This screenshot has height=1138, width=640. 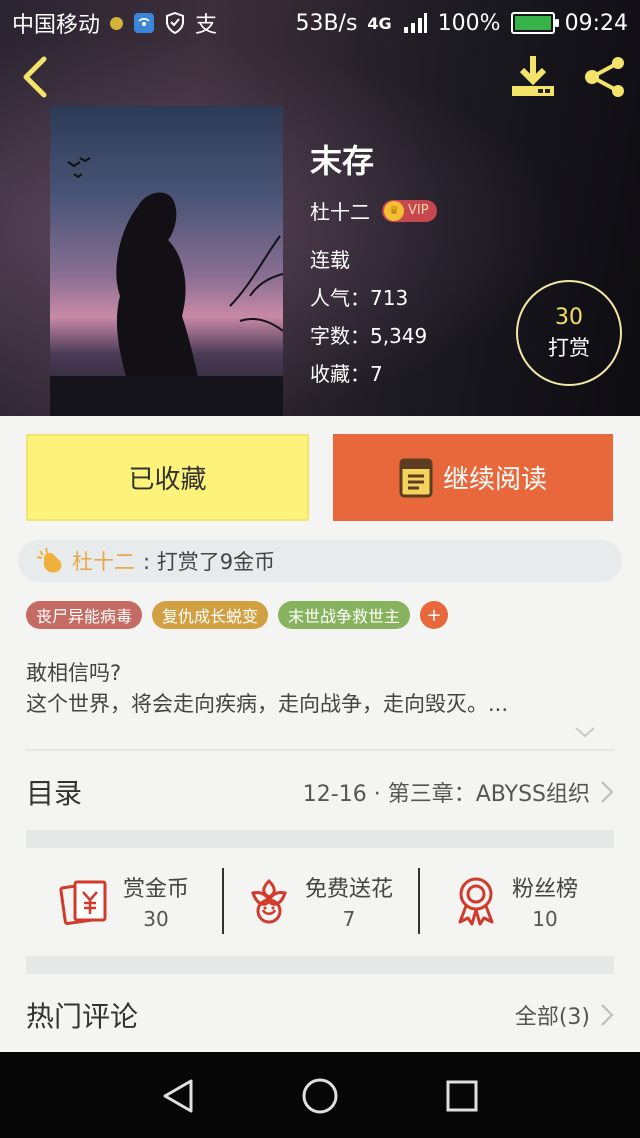 I want to click on intro-line-1: 敢相信吗?, so click(x=74, y=673).